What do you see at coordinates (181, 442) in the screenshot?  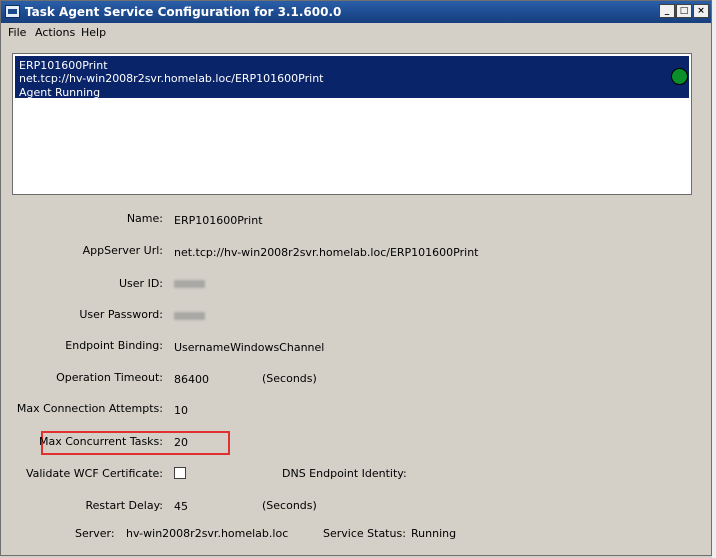 I see `max-concurrent-tasks-value: 20` at bounding box center [181, 442].